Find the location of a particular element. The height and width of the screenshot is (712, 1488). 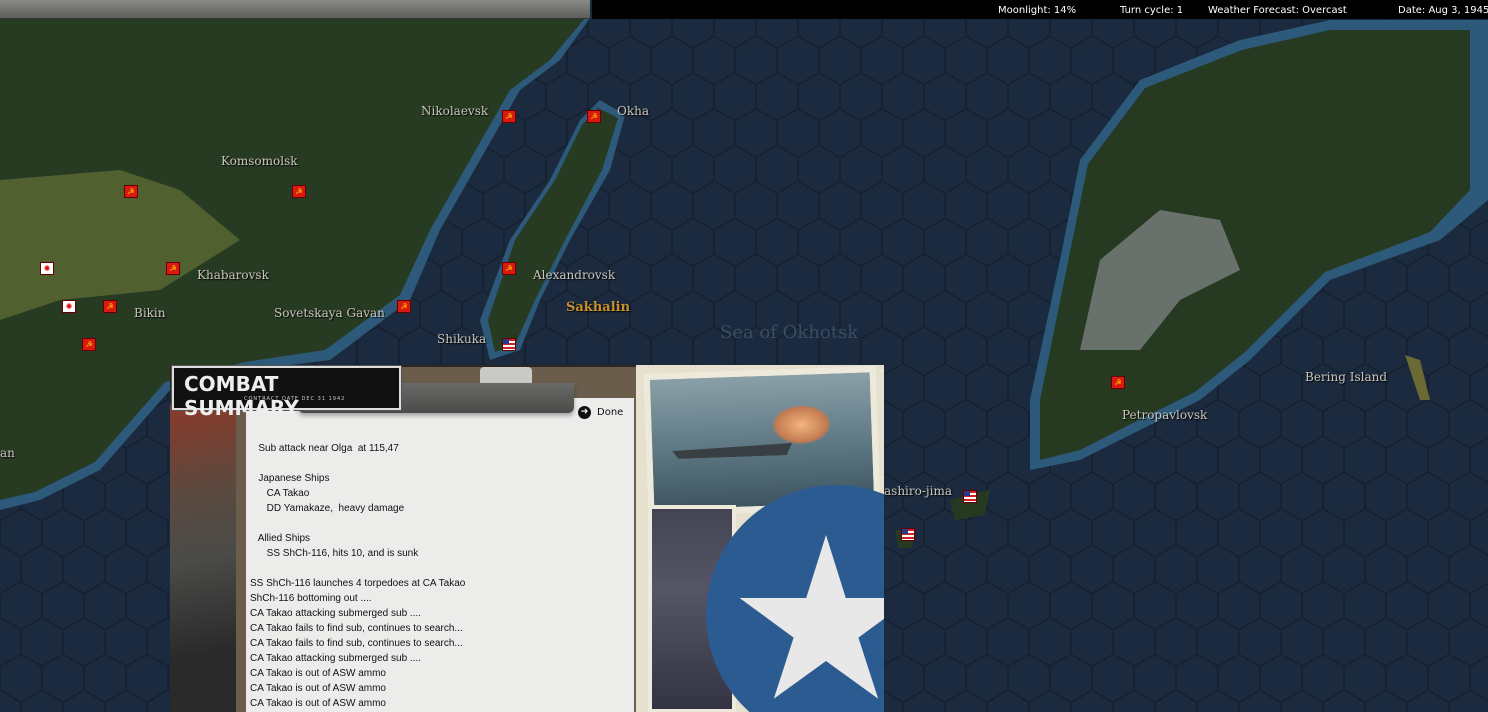

map-label-sea-of-okhotsk: Sea of Okhotsk is located at coordinates (789, 332).